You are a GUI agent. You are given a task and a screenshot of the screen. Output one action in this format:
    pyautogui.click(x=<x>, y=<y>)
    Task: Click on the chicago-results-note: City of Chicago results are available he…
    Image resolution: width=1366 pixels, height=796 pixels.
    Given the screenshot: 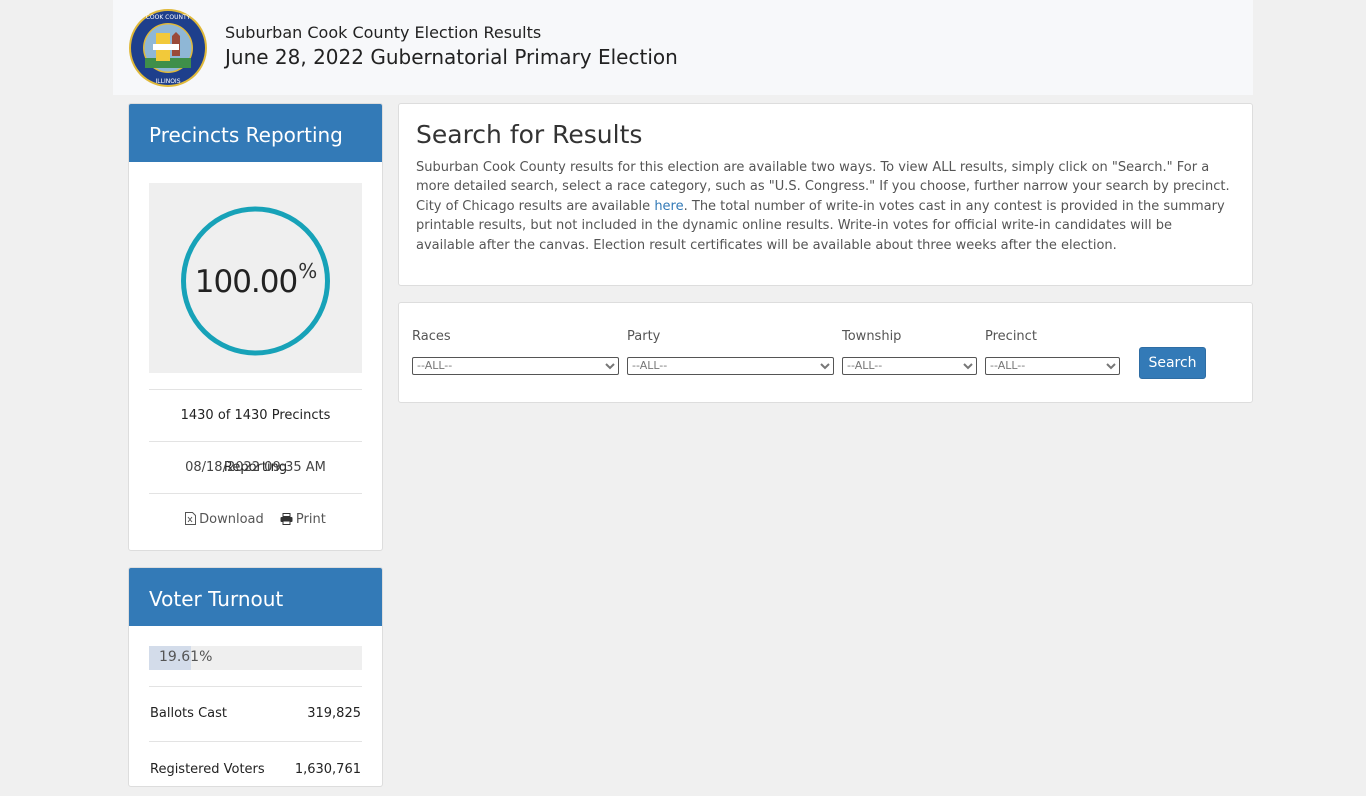 What is the action you would take?
    pyautogui.click(x=823, y=226)
    